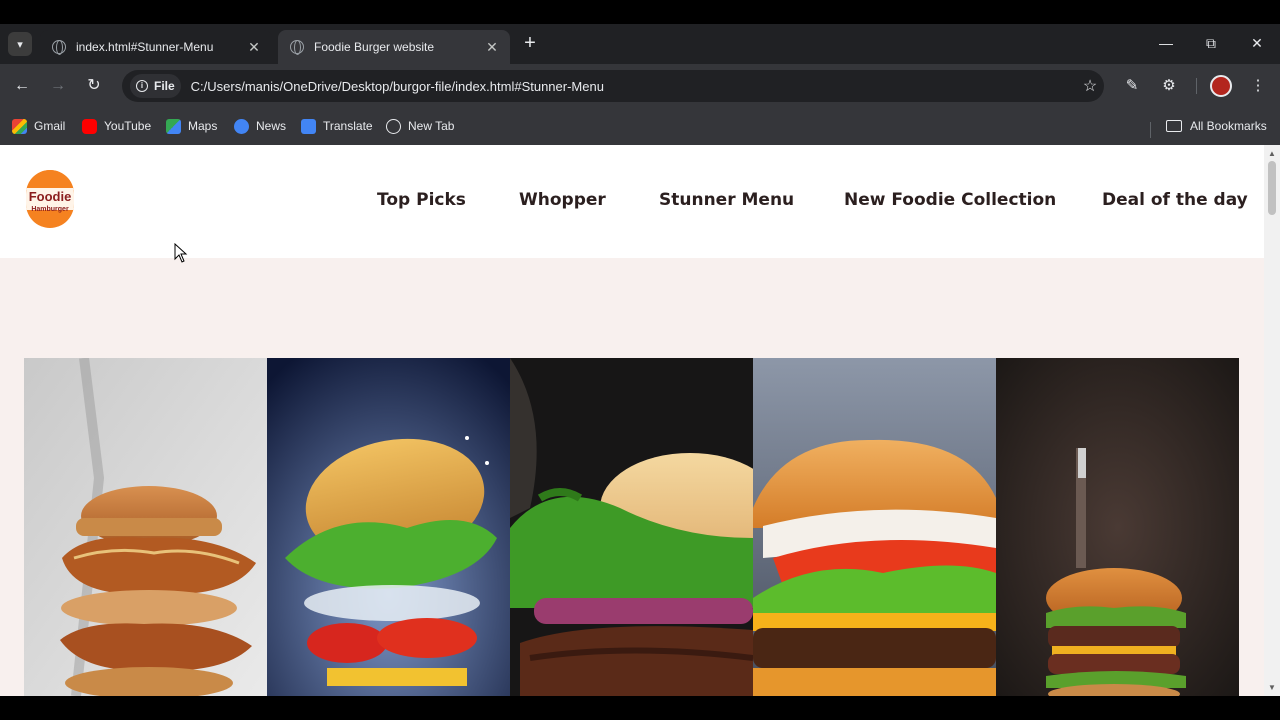 This screenshot has height=720, width=1280. I want to click on screen-bottom-bar, so click(640, 708).